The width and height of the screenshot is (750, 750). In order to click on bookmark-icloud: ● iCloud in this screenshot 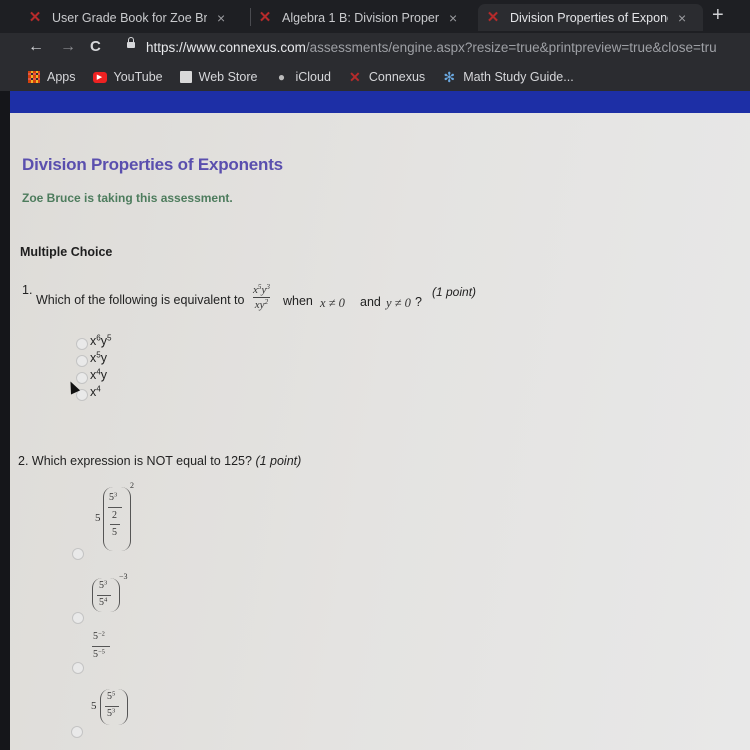, I will do `click(302, 77)`.